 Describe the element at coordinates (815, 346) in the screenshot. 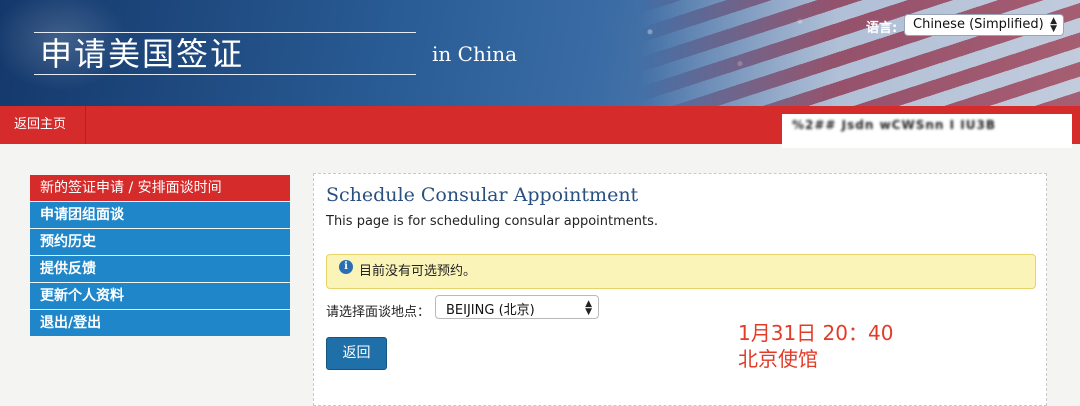

I see `handwritten-annotation: 1月31日 20：40 北京使馆` at that location.